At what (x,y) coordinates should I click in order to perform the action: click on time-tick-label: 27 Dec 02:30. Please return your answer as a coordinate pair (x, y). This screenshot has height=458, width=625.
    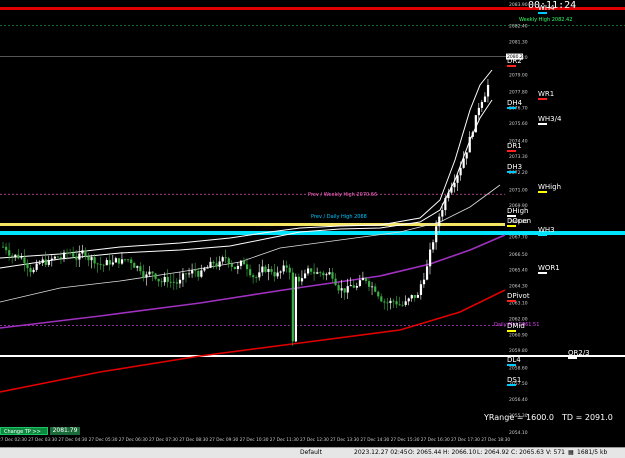
    Looking at the image, I should click on (13, 440).